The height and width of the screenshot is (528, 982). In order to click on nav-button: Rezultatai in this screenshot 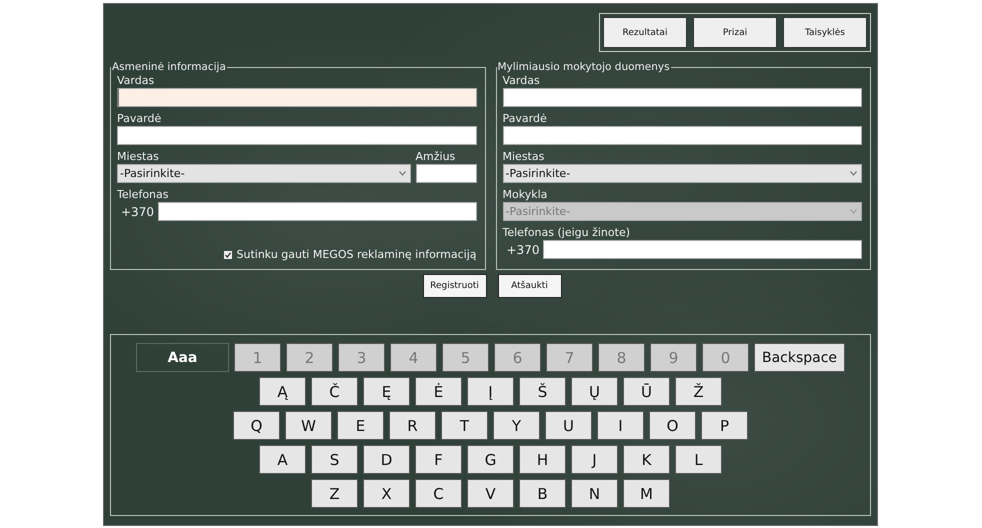, I will do `click(645, 32)`.